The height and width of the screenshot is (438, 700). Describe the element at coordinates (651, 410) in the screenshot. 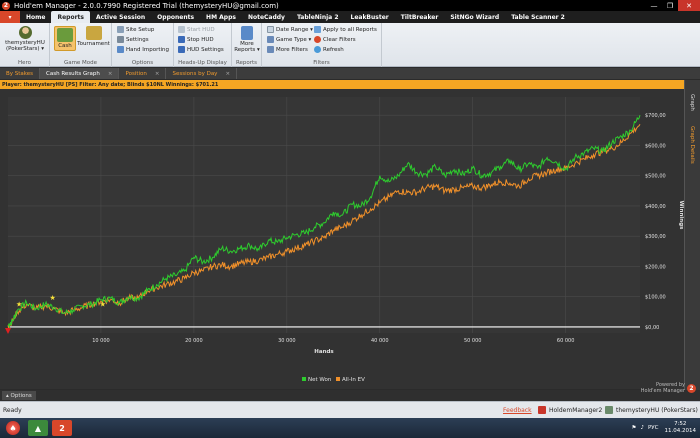

I see `status-player: themysteryHU (PokerStars)` at that location.